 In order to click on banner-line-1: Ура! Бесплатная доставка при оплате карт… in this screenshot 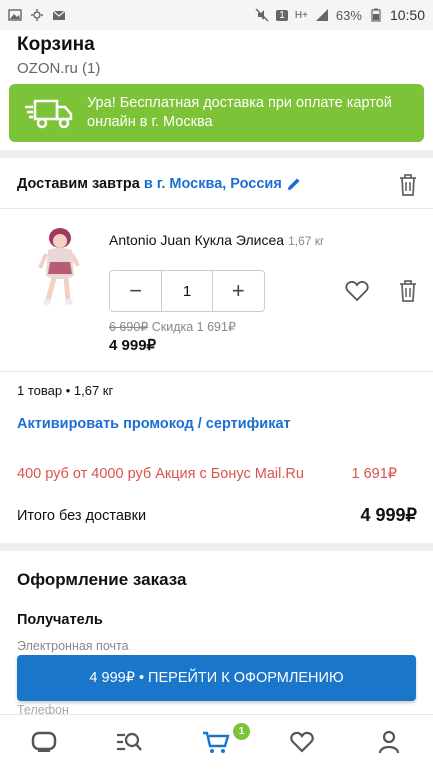, I will do `click(239, 103)`.